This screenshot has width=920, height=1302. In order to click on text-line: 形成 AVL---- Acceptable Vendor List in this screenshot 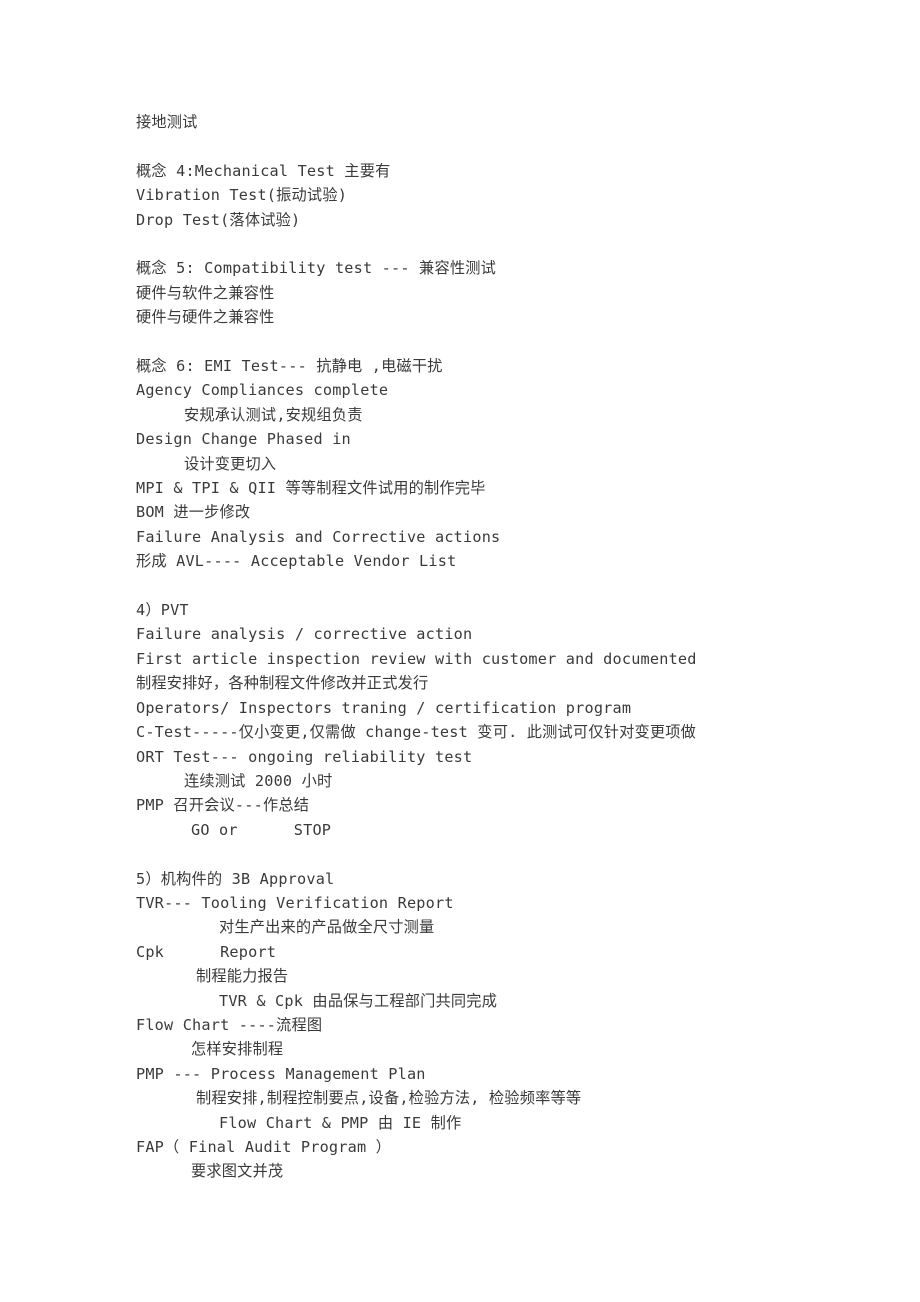, I will do `click(296, 561)`.